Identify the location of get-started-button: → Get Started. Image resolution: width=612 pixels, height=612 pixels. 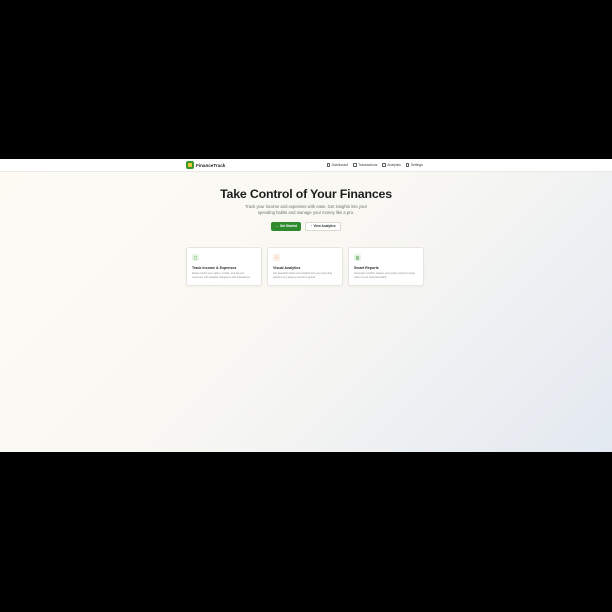
(286, 226).